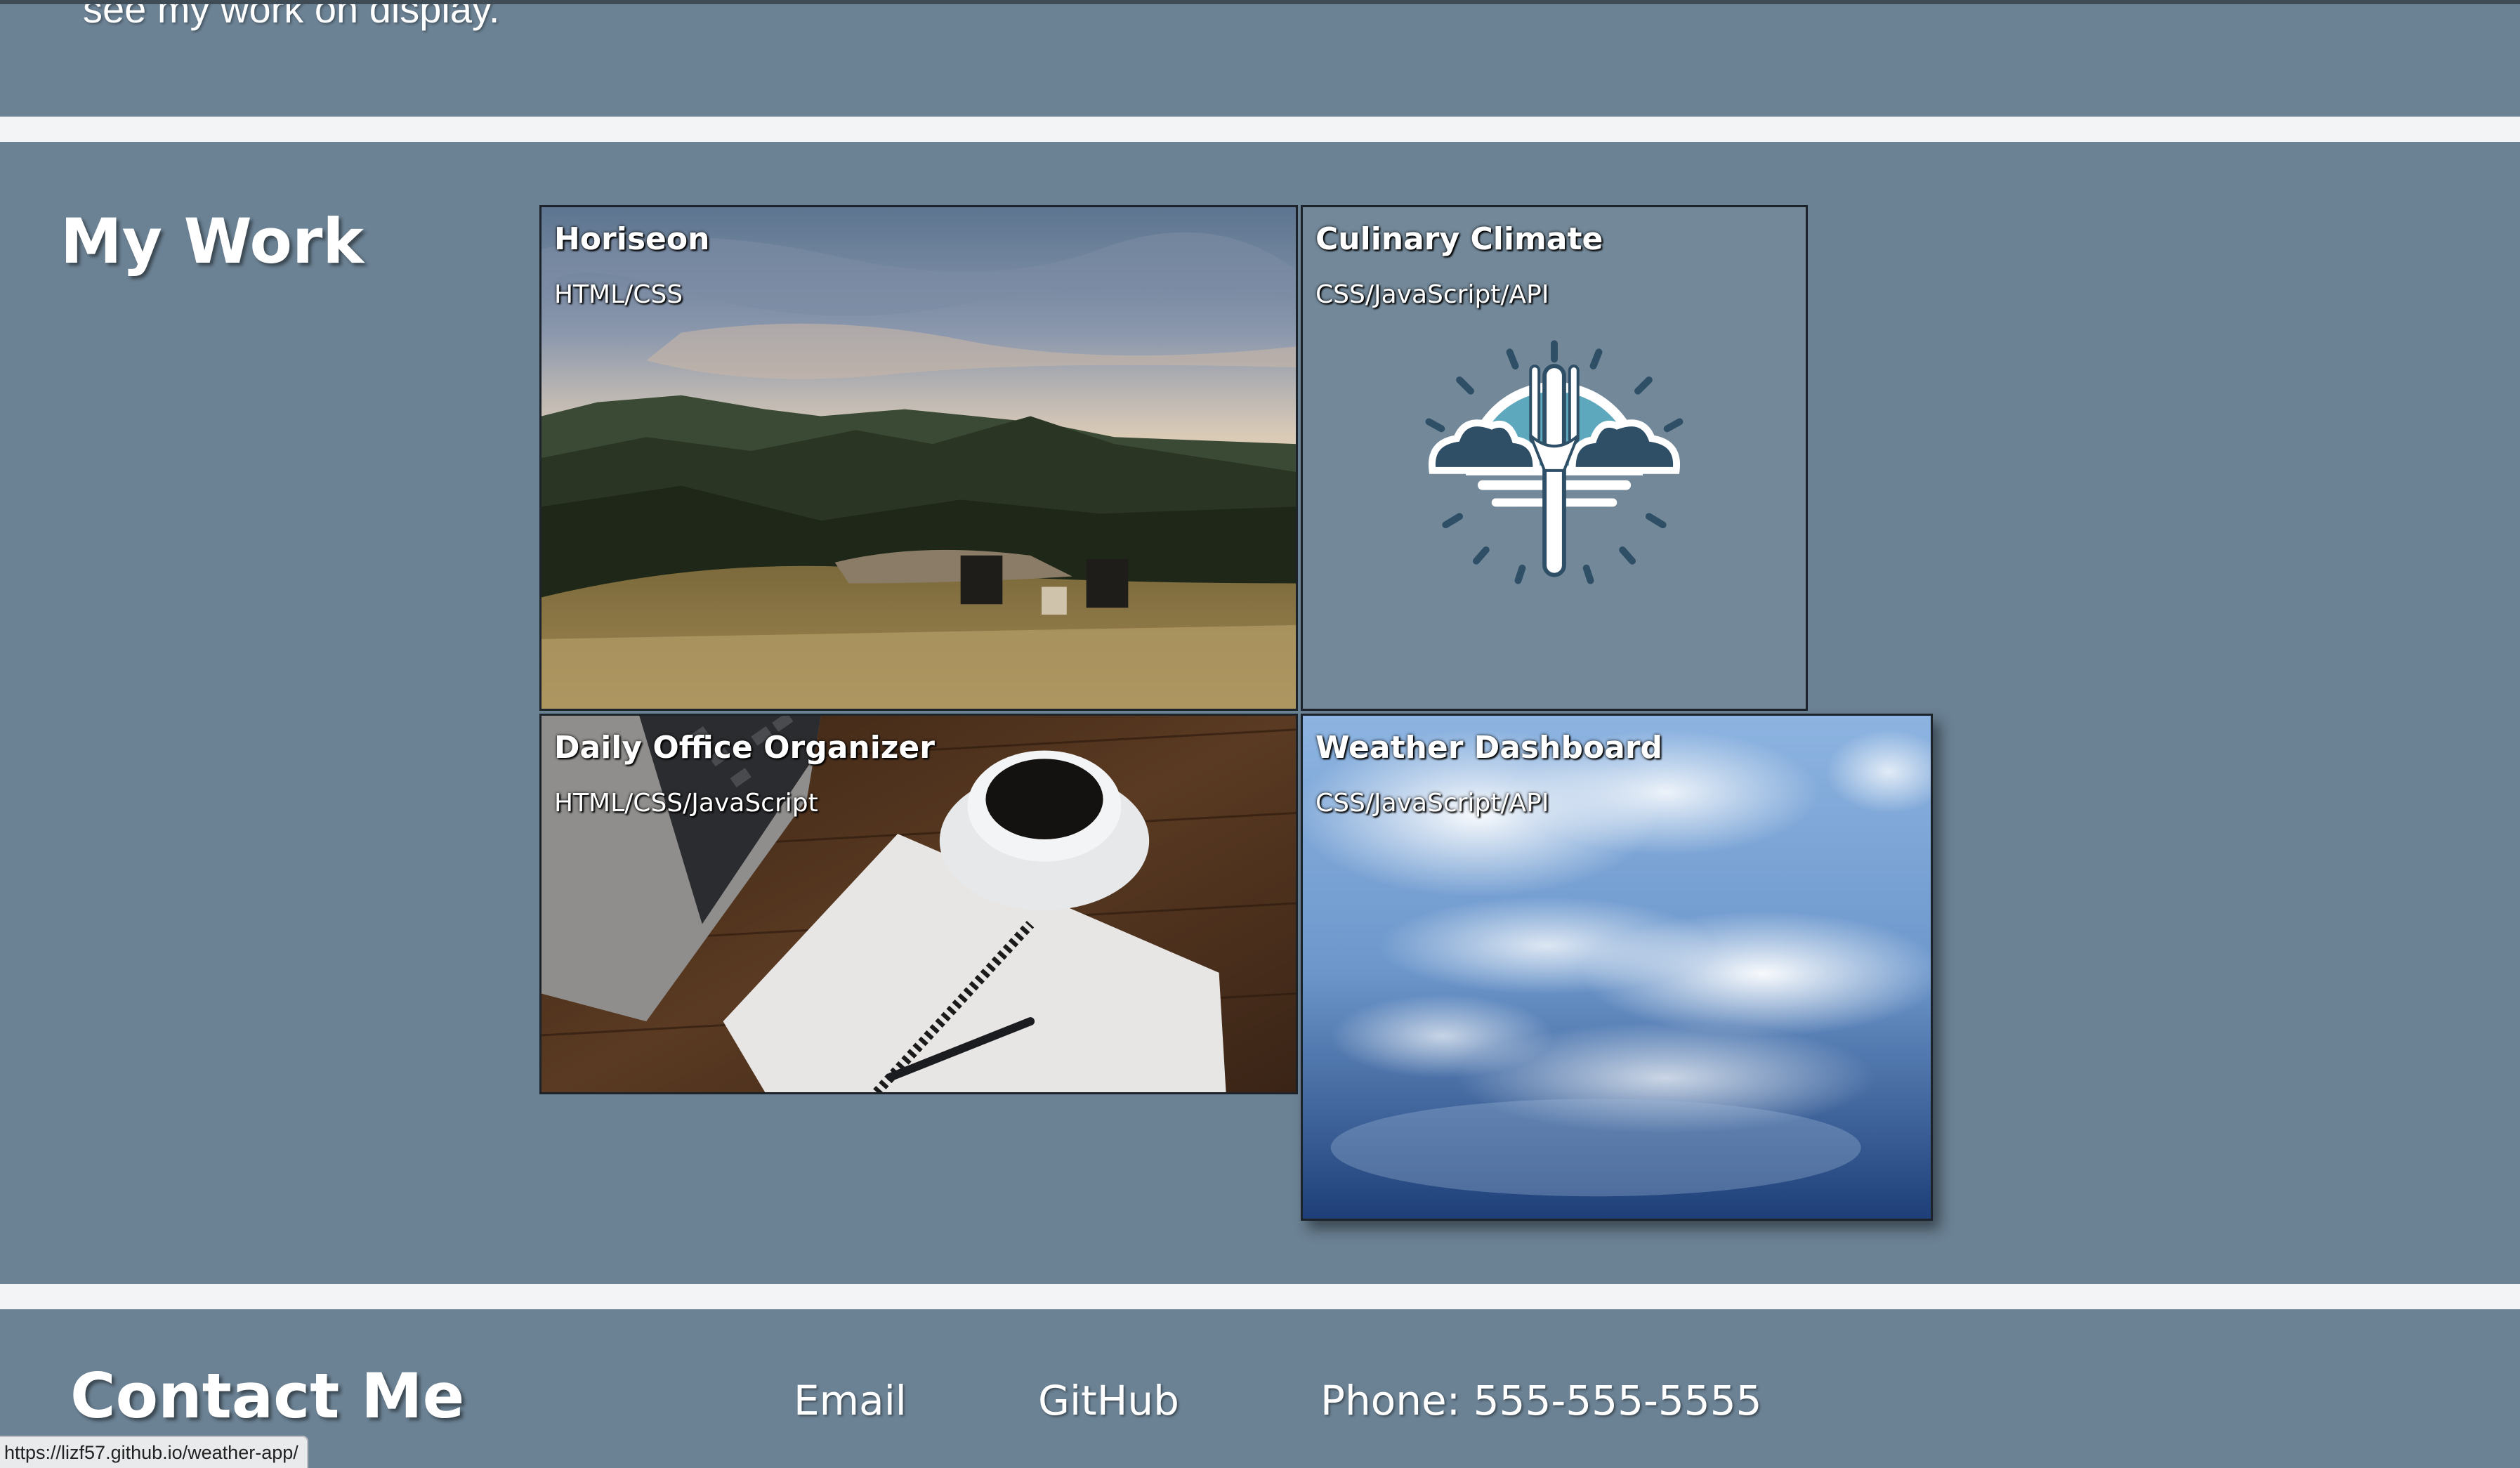 The height and width of the screenshot is (1468, 2520). What do you see at coordinates (1554, 458) in the screenshot?
I see `project-card-culinary-climate: Culinary Climate CSS/JavaScript/API` at bounding box center [1554, 458].